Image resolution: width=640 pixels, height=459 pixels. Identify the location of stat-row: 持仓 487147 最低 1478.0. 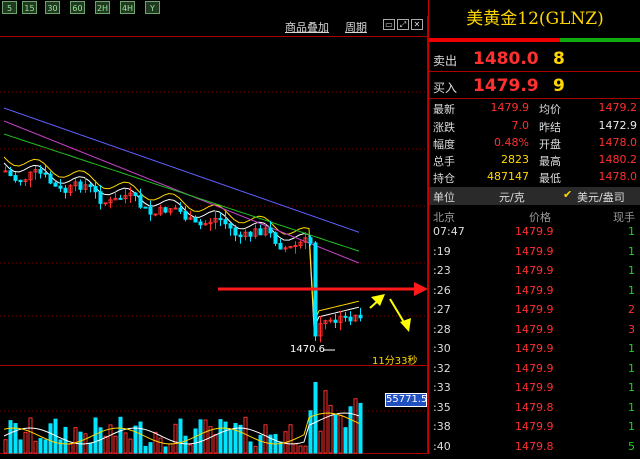
(535, 177).